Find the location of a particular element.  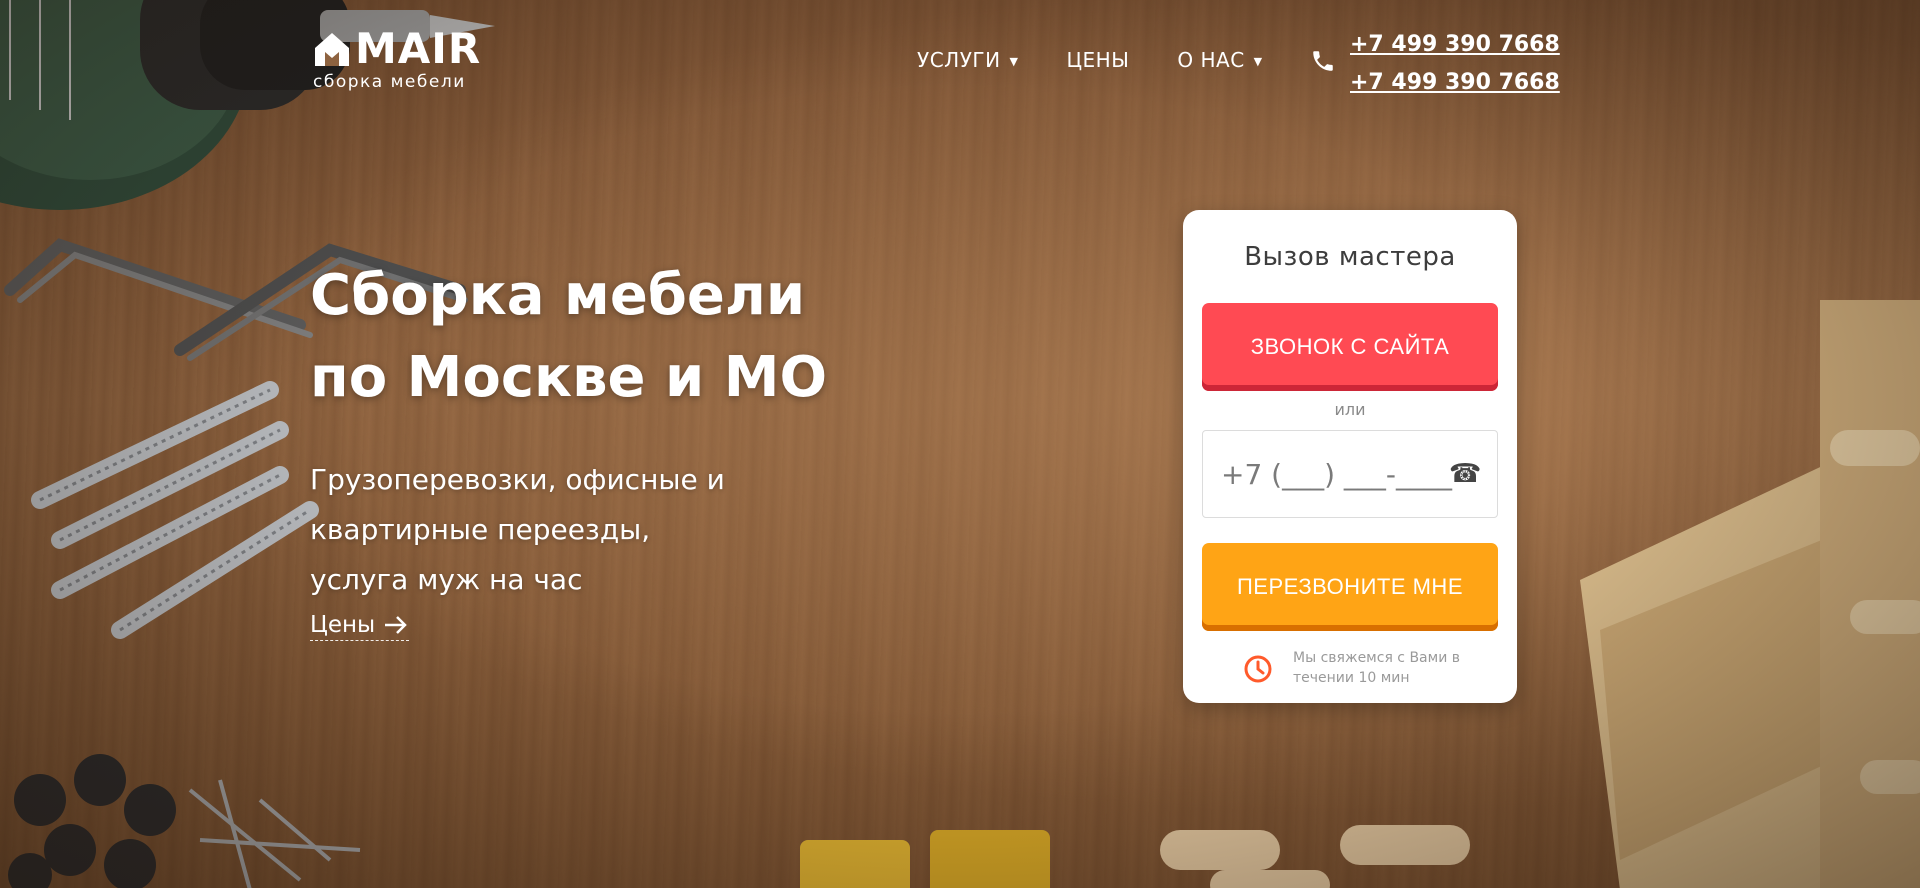

clock-icon is located at coordinates (1258, 669).